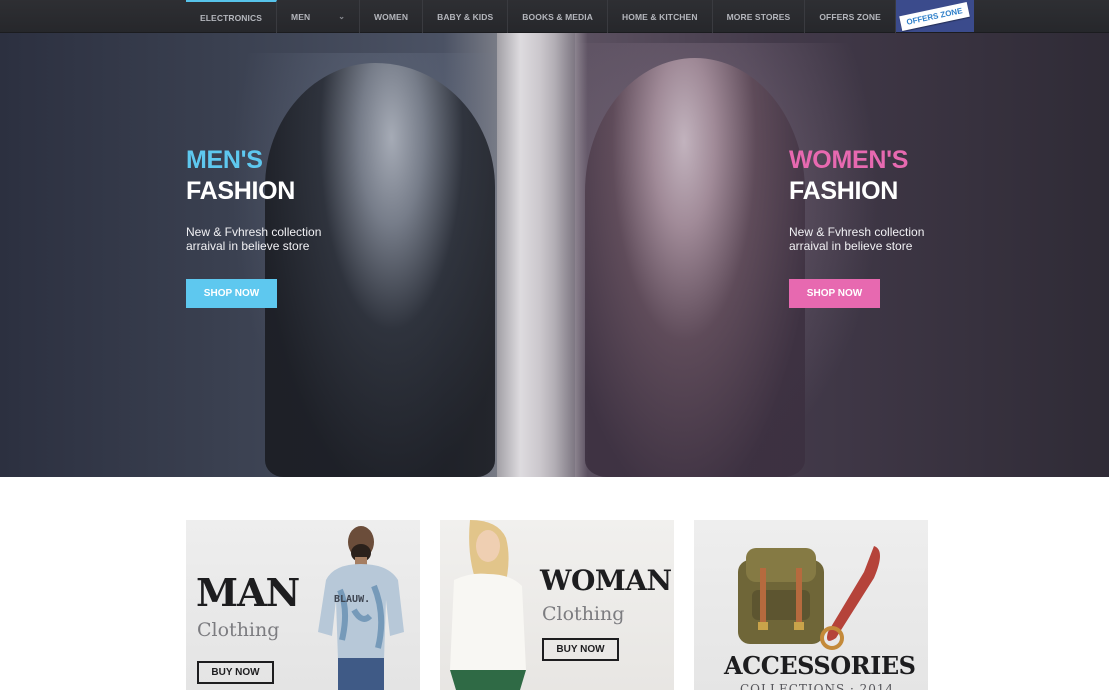 The width and height of the screenshot is (1109, 690). I want to click on offers-zone-badge-label: OFFERS ZONE, so click(935, 16).